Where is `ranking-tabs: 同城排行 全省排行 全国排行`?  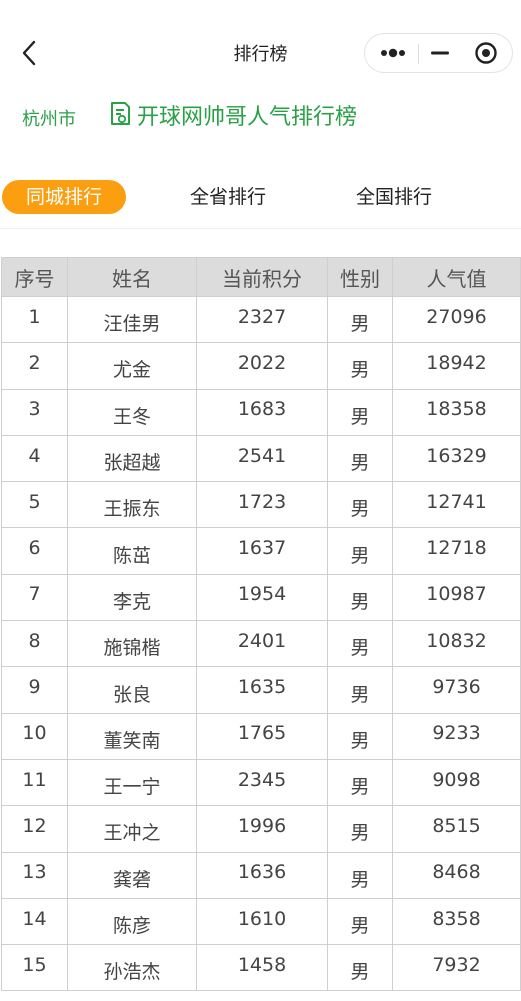 ranking-tabs: 同城排行 全省排行 全国排行 is located at coordinates (260, 194).